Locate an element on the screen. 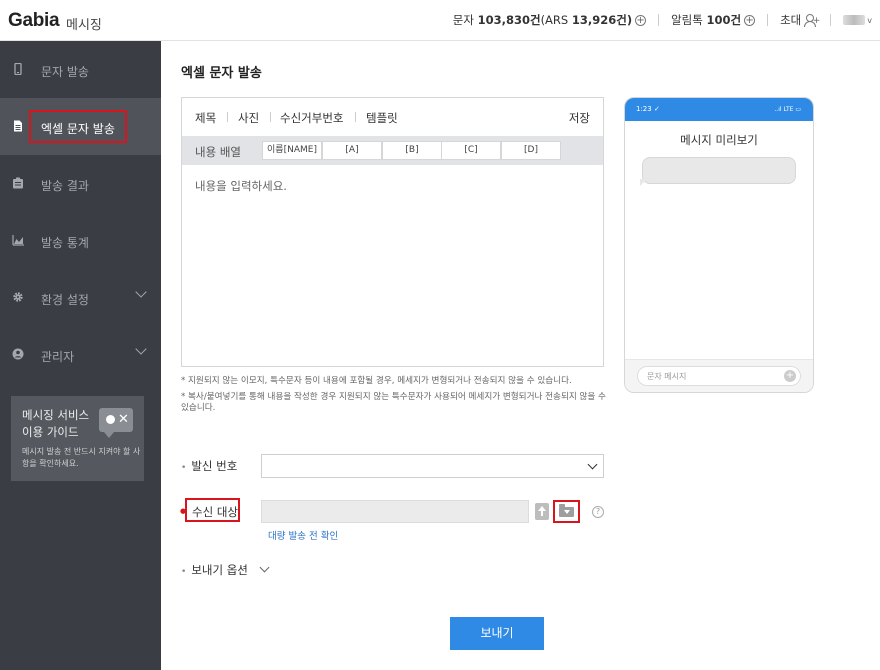 The image size is (880, 670). user-circle-icon is located at coordinates (18, 354).